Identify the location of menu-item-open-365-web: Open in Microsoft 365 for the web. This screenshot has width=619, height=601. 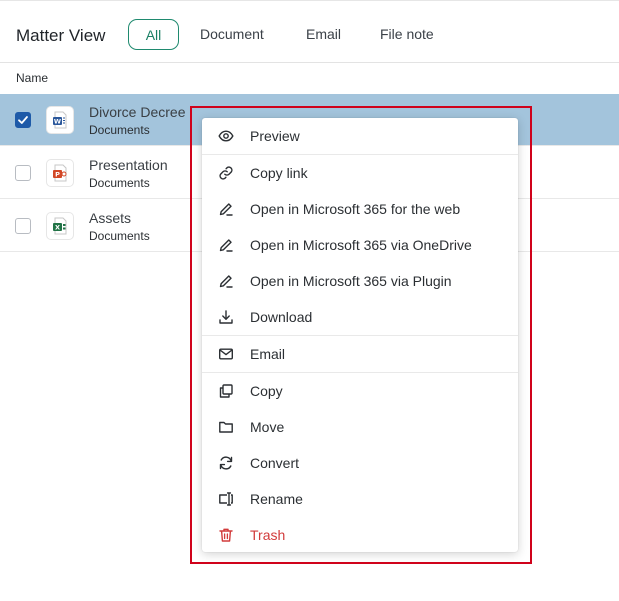
(360, 209).